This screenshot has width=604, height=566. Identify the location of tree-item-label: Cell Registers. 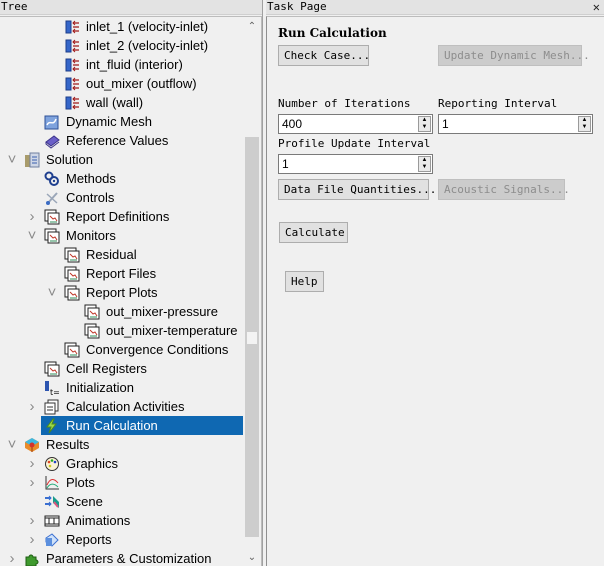
(106, 368).